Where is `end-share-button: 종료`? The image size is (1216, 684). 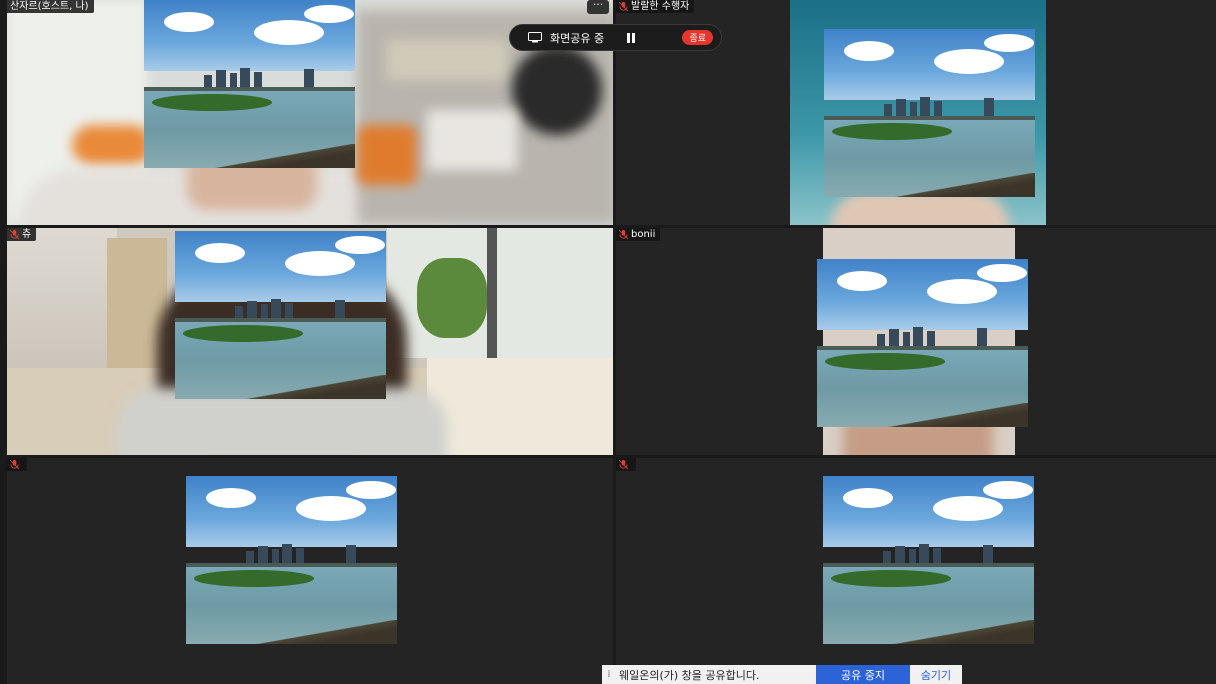
end-share-button: 종료 is located at coordinates (697, 37).